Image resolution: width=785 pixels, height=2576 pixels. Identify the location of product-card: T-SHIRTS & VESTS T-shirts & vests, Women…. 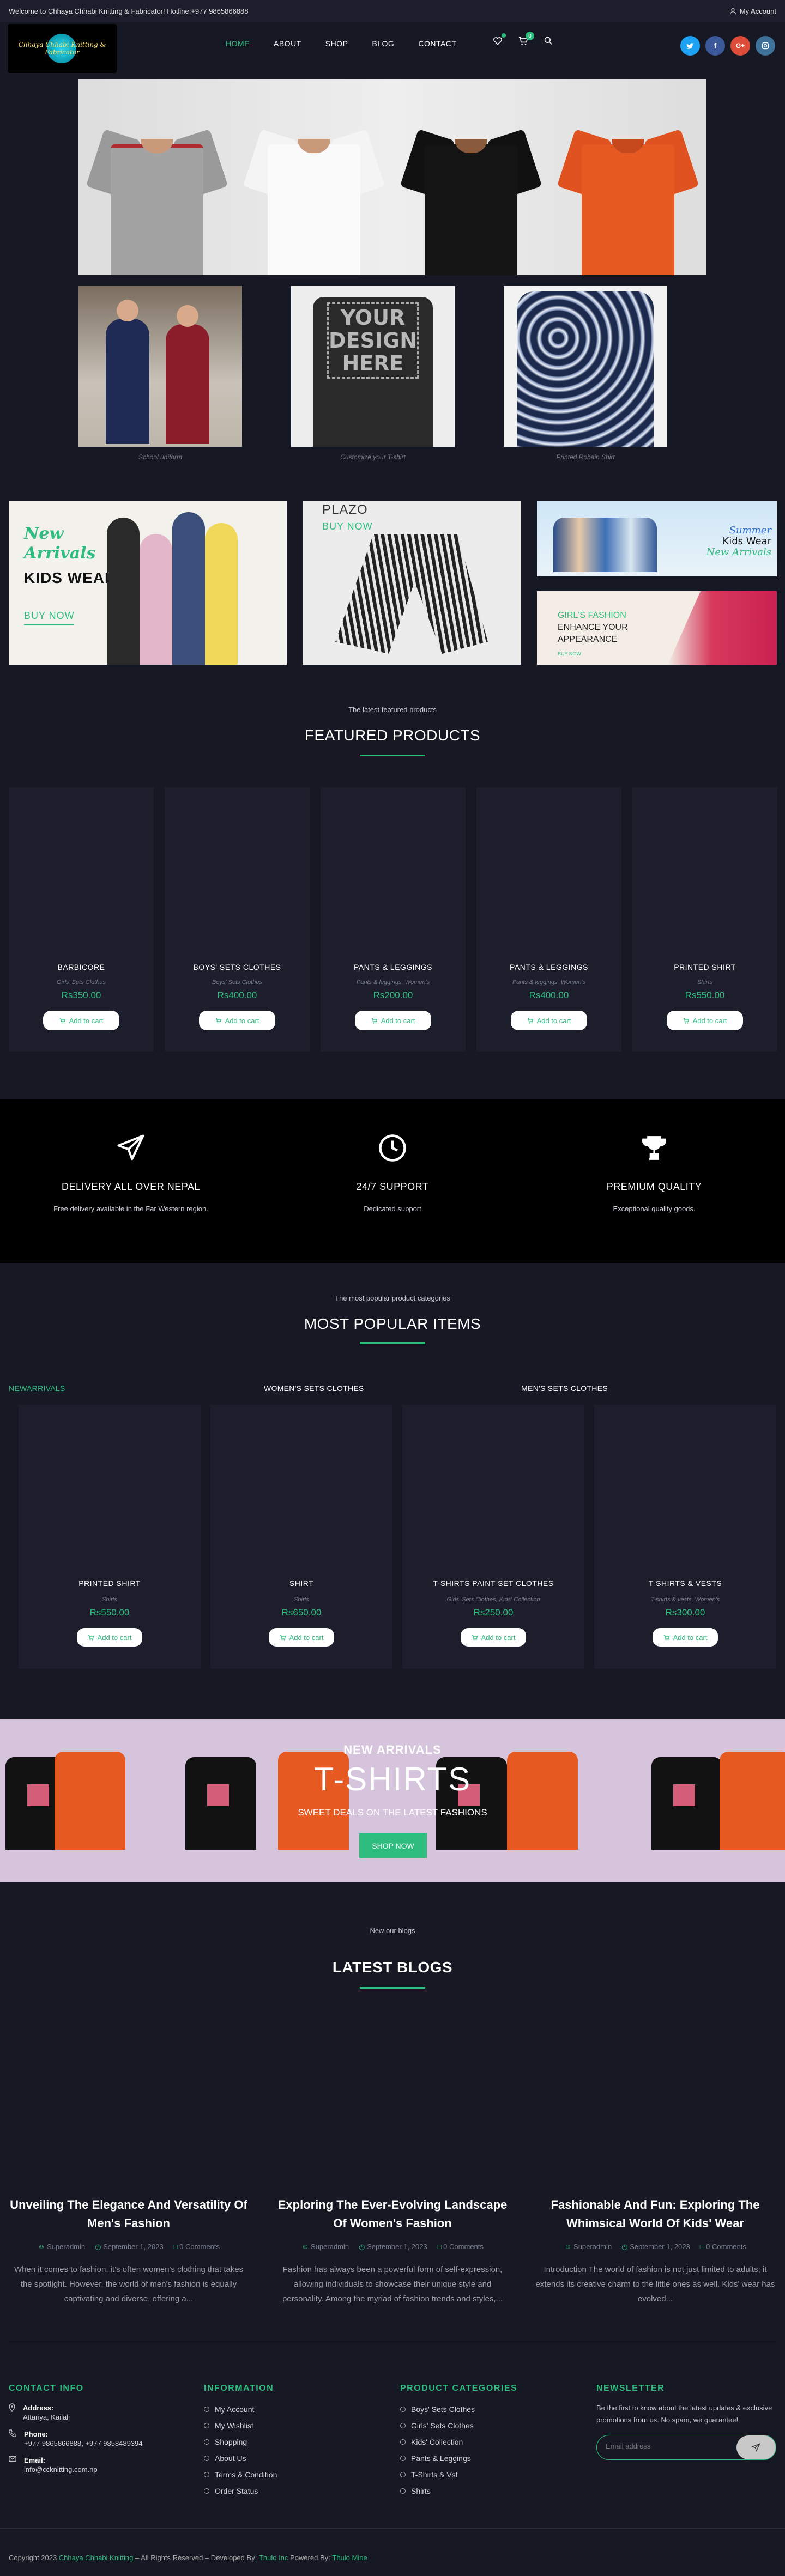
(685, 1537).